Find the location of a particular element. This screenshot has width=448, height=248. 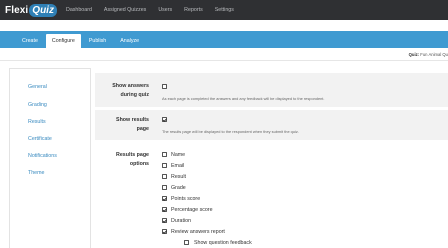

option-duration-label: Duration is located at coordinates (181, 220).